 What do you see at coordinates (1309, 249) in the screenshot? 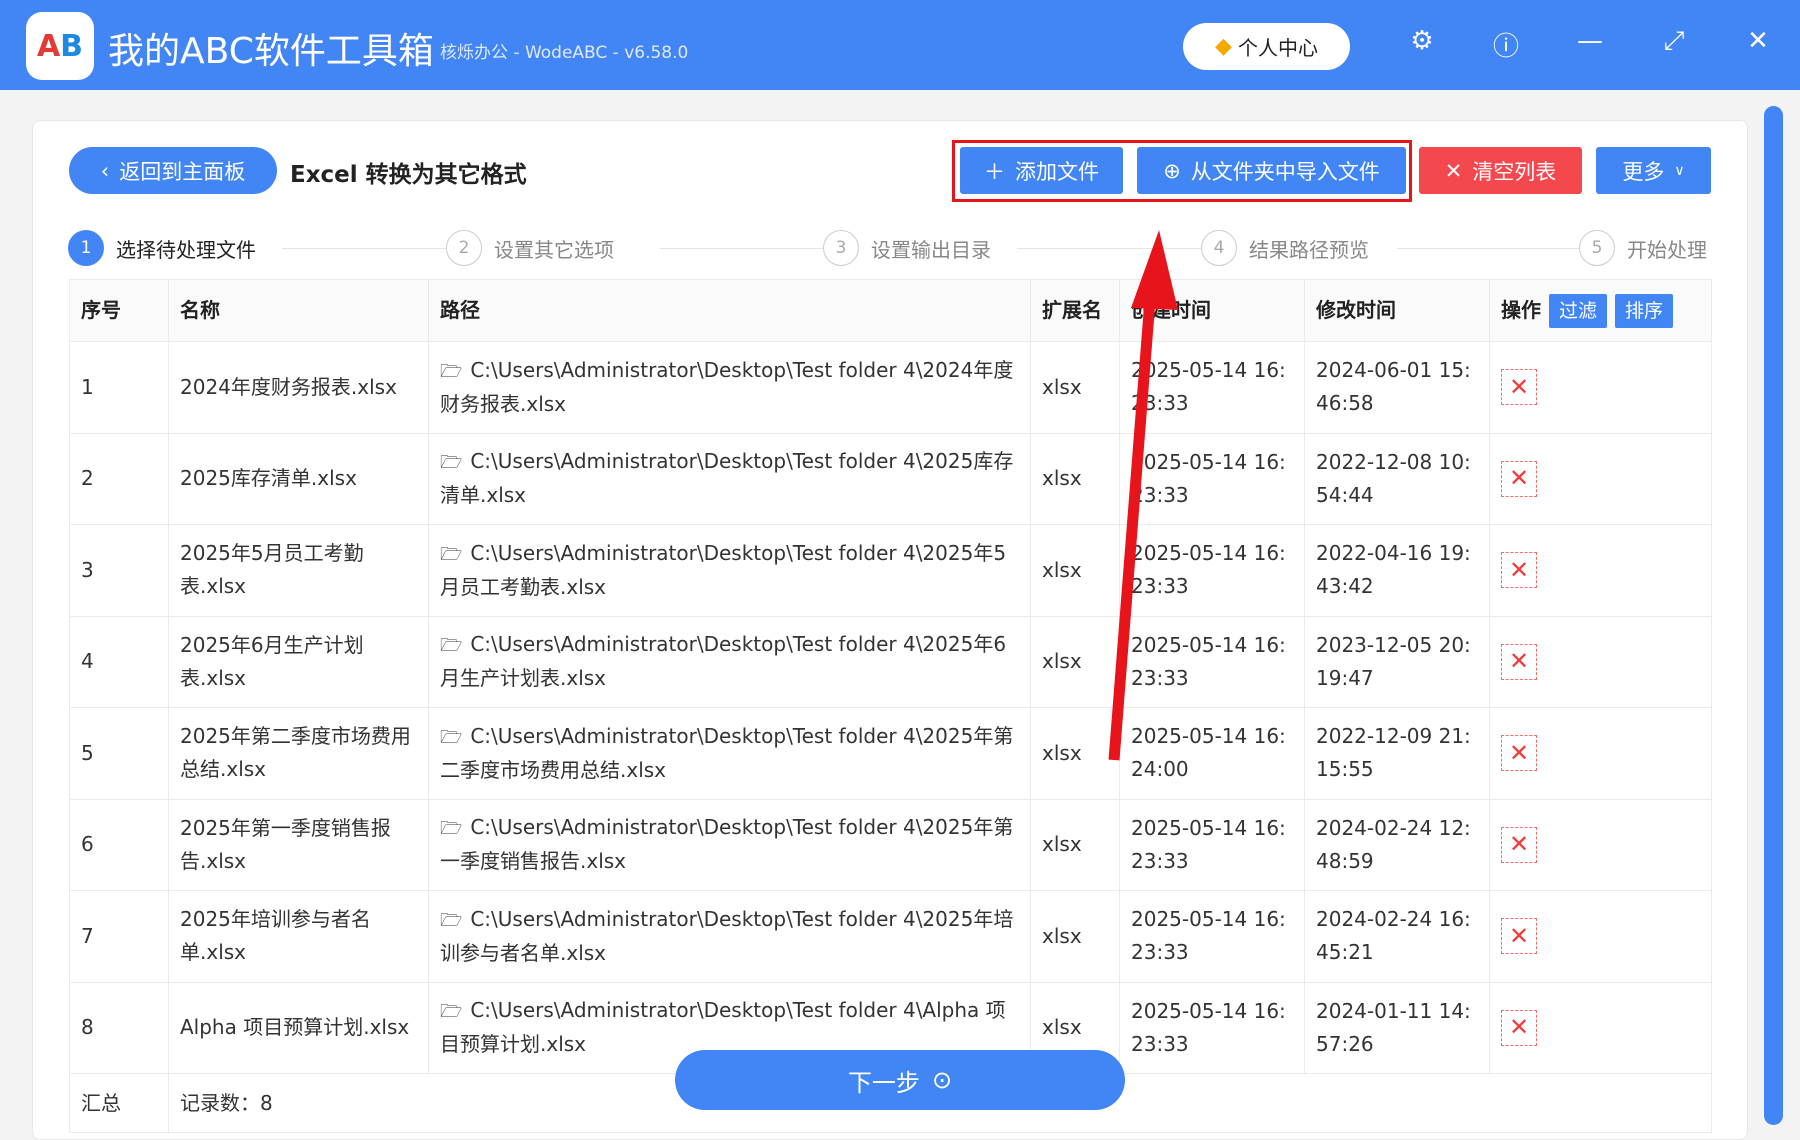
I see `step-label: 结果路径预览` at bounding box center [1309, 249].